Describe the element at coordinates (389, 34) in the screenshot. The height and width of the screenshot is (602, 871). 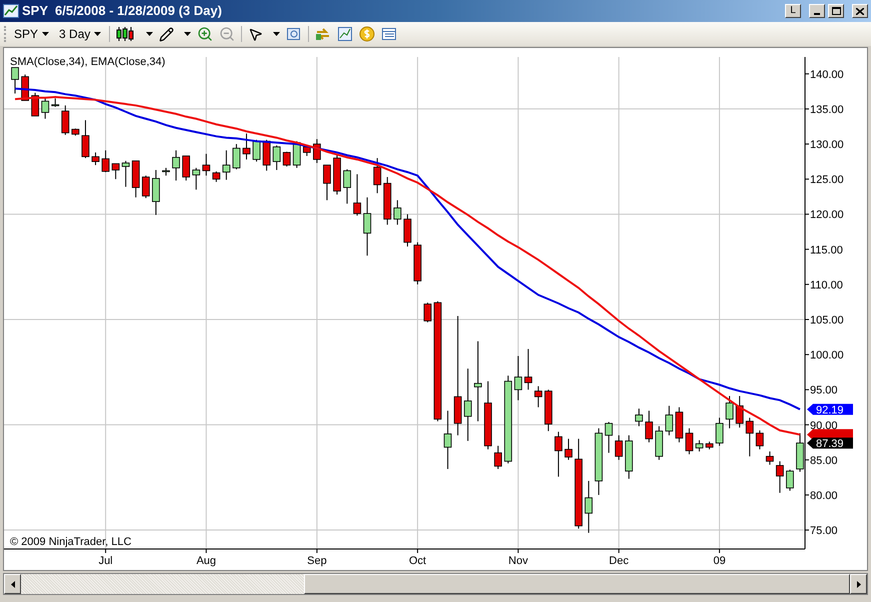
I see `table-icon` at that location.